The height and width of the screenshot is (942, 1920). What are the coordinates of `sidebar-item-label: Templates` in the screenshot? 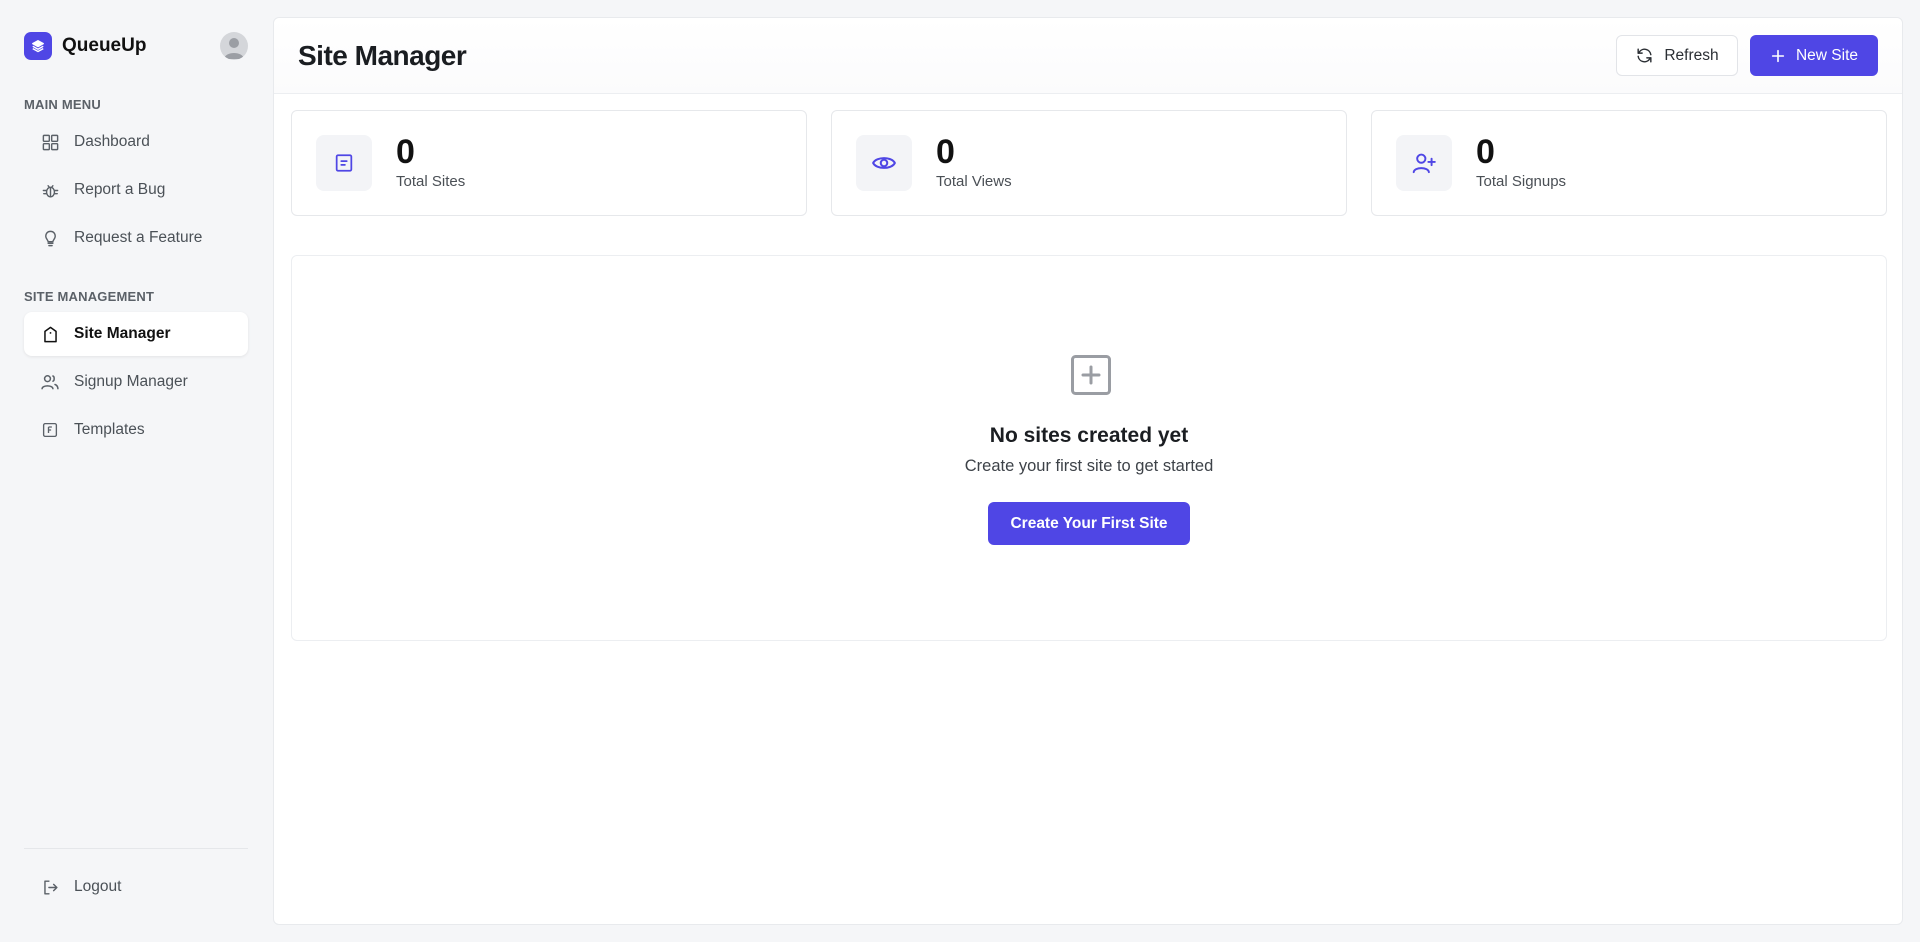 It's located at (109, 429).